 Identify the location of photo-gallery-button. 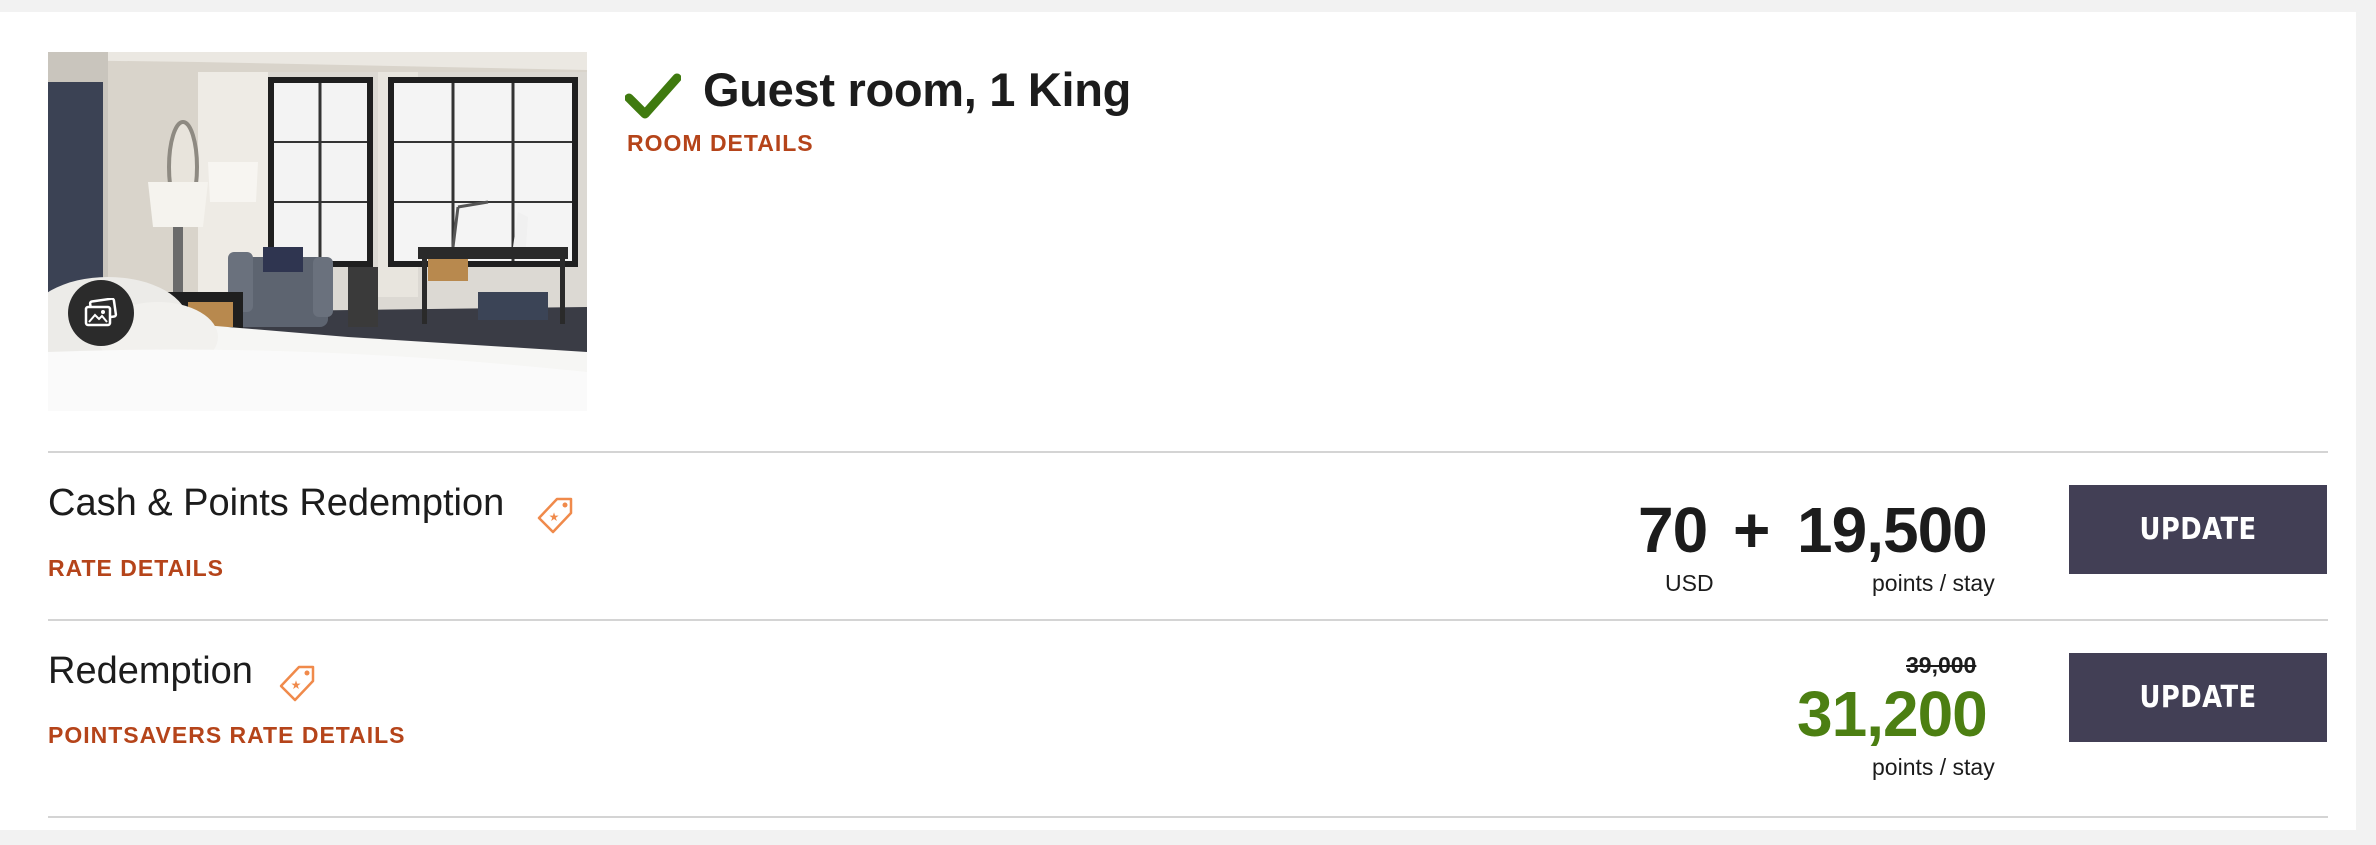
(101, 313).